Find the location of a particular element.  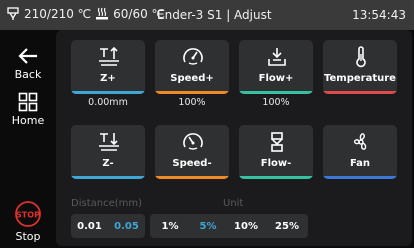

grid-icon is located at coordinates (28, 102).